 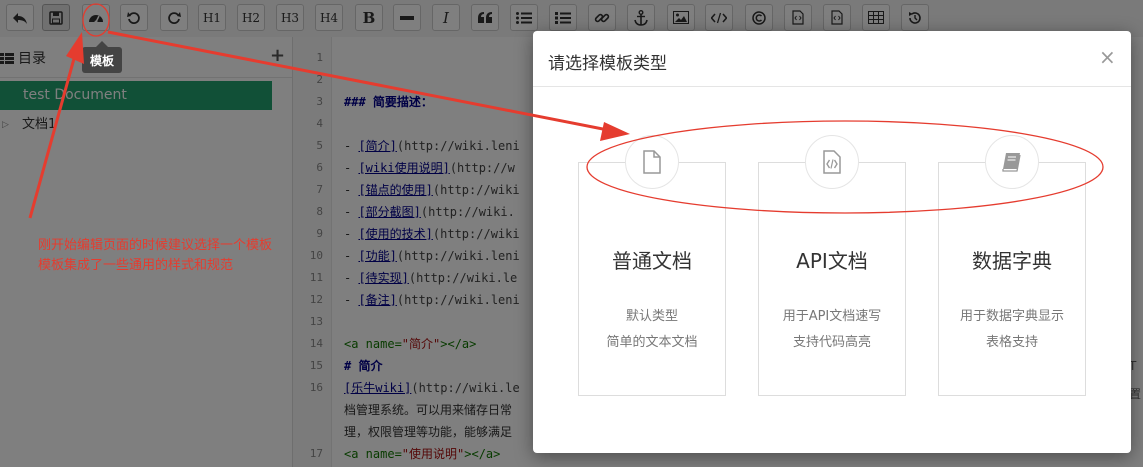 What do you see at coordinates (832, 316) in the screenshot?
I see `card-description: 用于API文档速写` at bounding box center [832, 316].